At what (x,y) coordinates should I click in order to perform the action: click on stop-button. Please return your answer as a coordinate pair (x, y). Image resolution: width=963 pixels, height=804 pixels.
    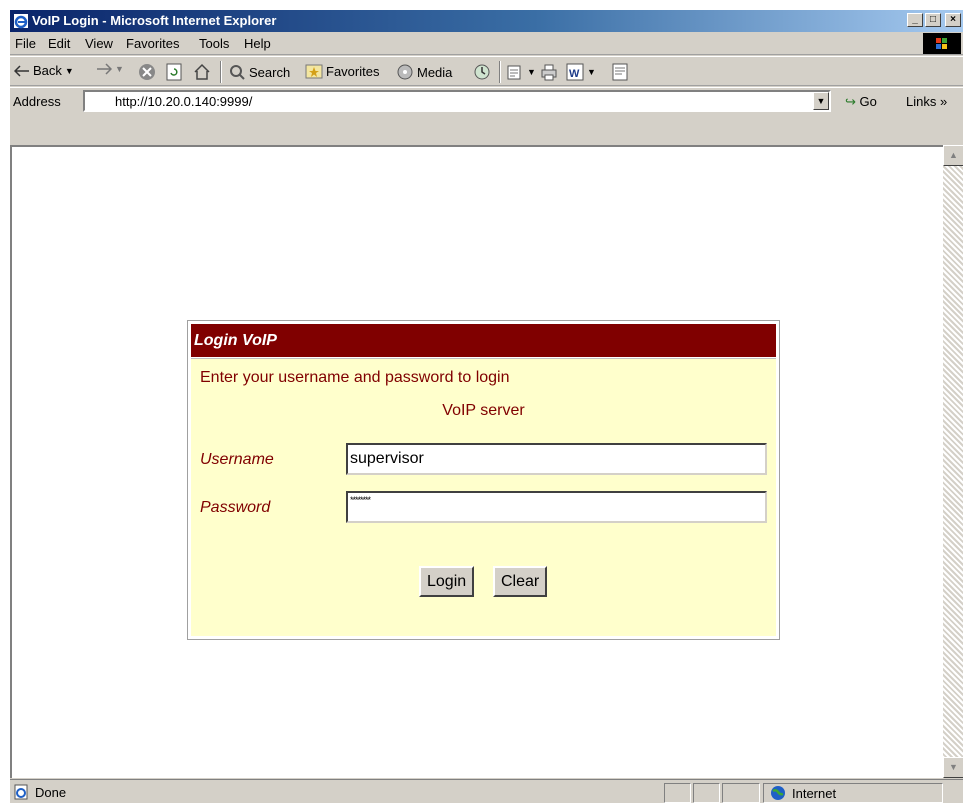
    Looking at the image, I should click on (147, 72).